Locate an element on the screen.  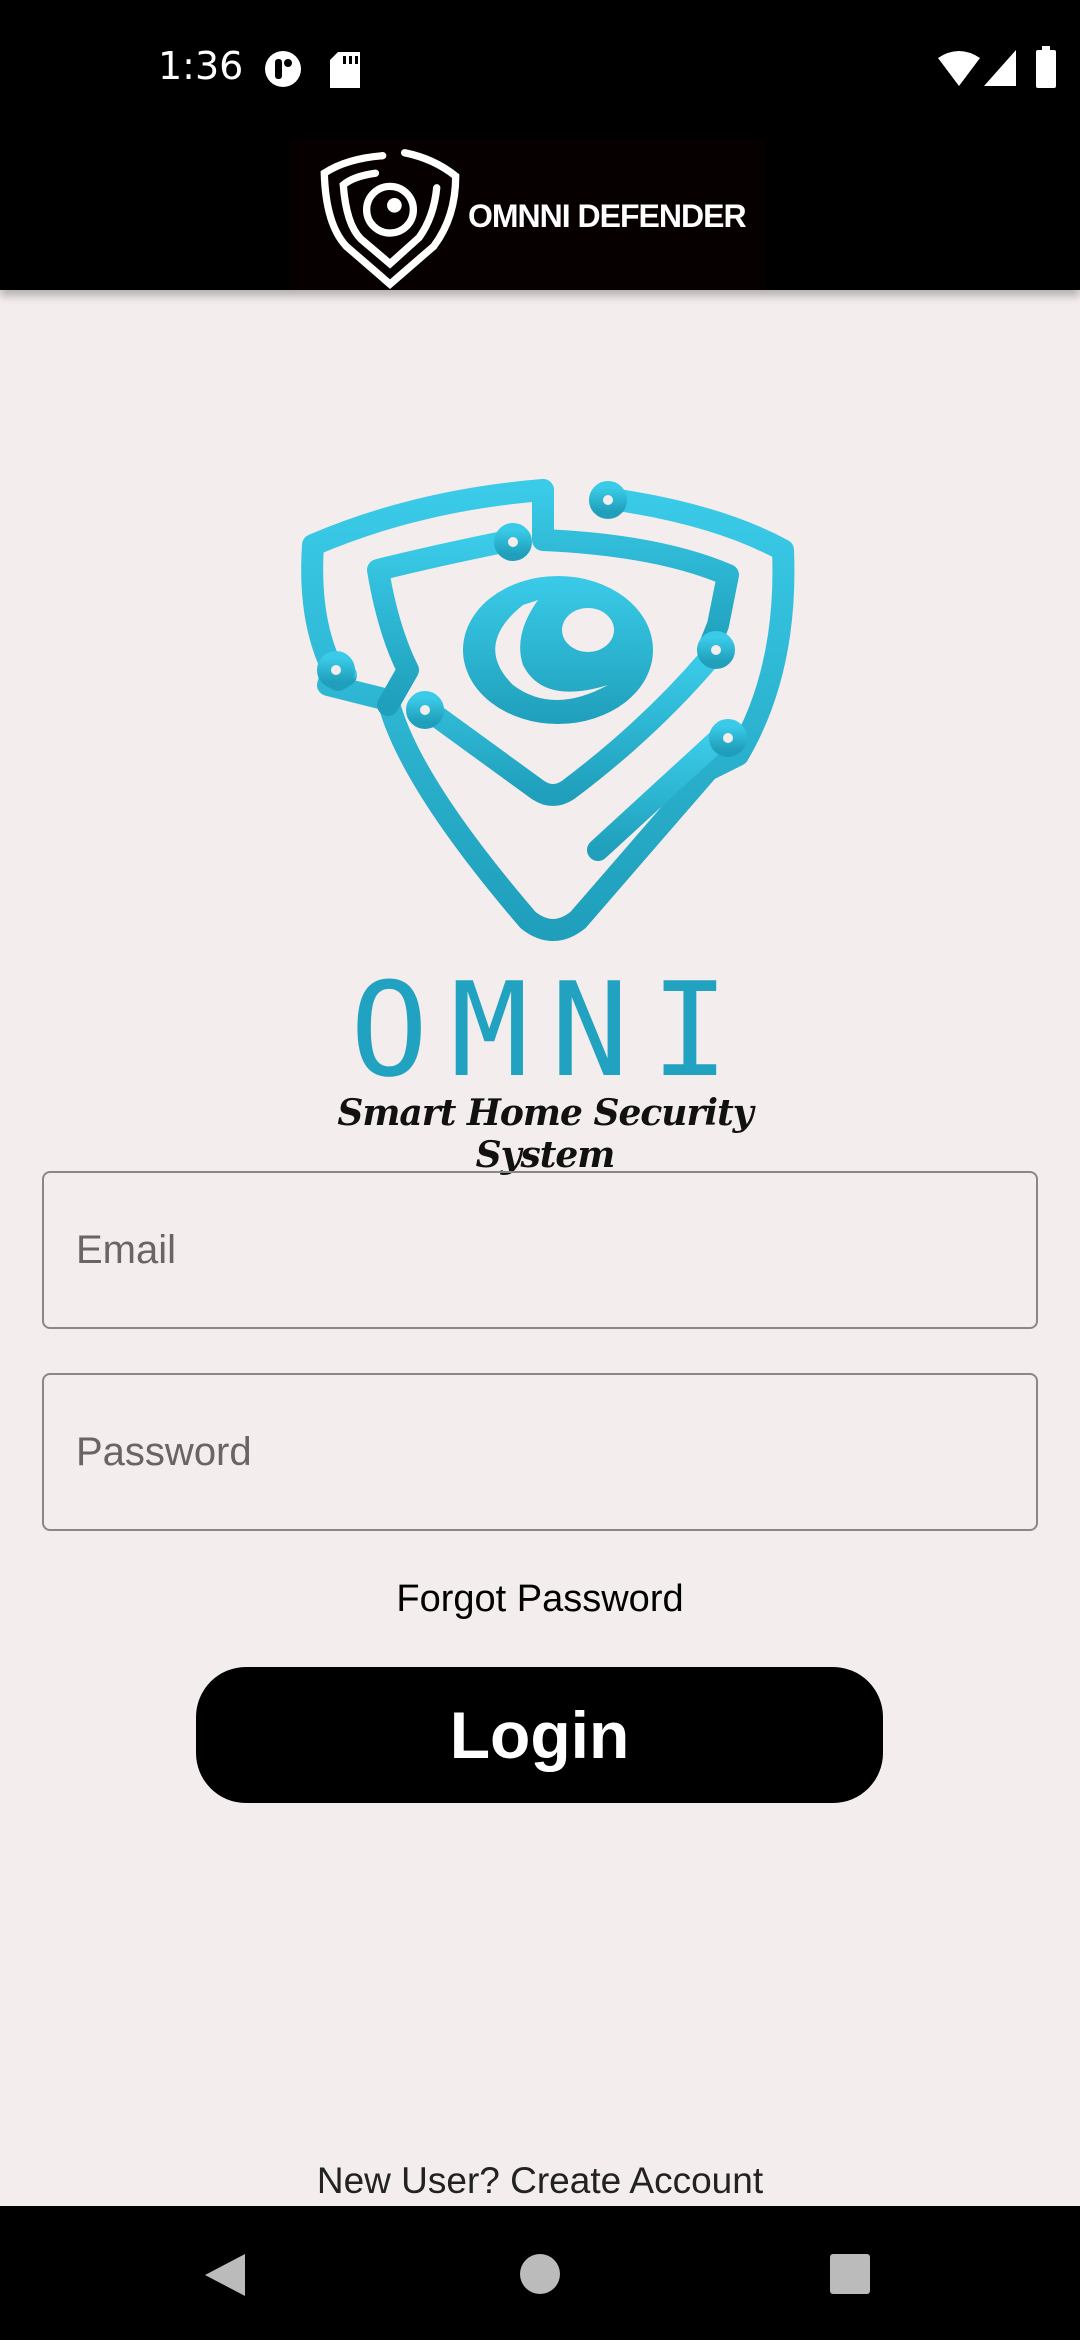
omni-logo is located at coordinates (548, 710).